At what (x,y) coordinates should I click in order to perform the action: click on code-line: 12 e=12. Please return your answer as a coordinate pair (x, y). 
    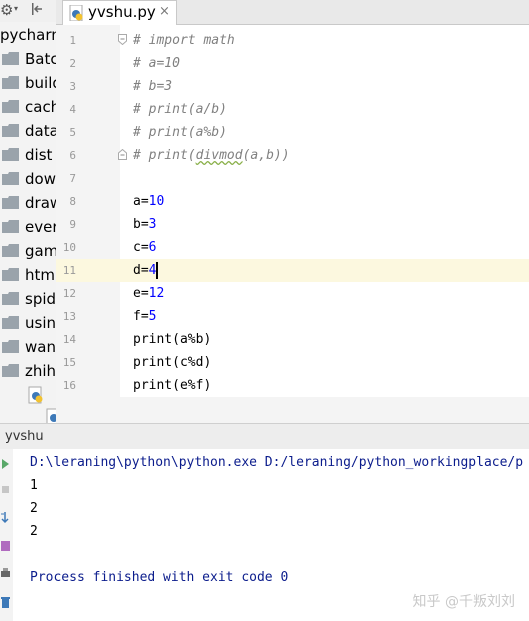
    Looking at the image, I should click on (292, 293).